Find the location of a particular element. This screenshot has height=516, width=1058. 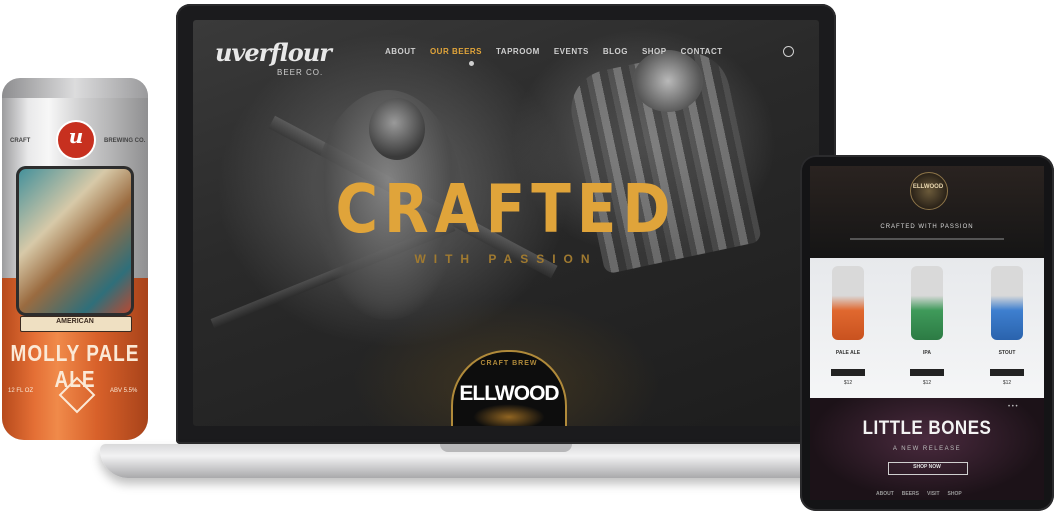

nav-item-taproom: TAPROOM is located at coordinates (518, 51).